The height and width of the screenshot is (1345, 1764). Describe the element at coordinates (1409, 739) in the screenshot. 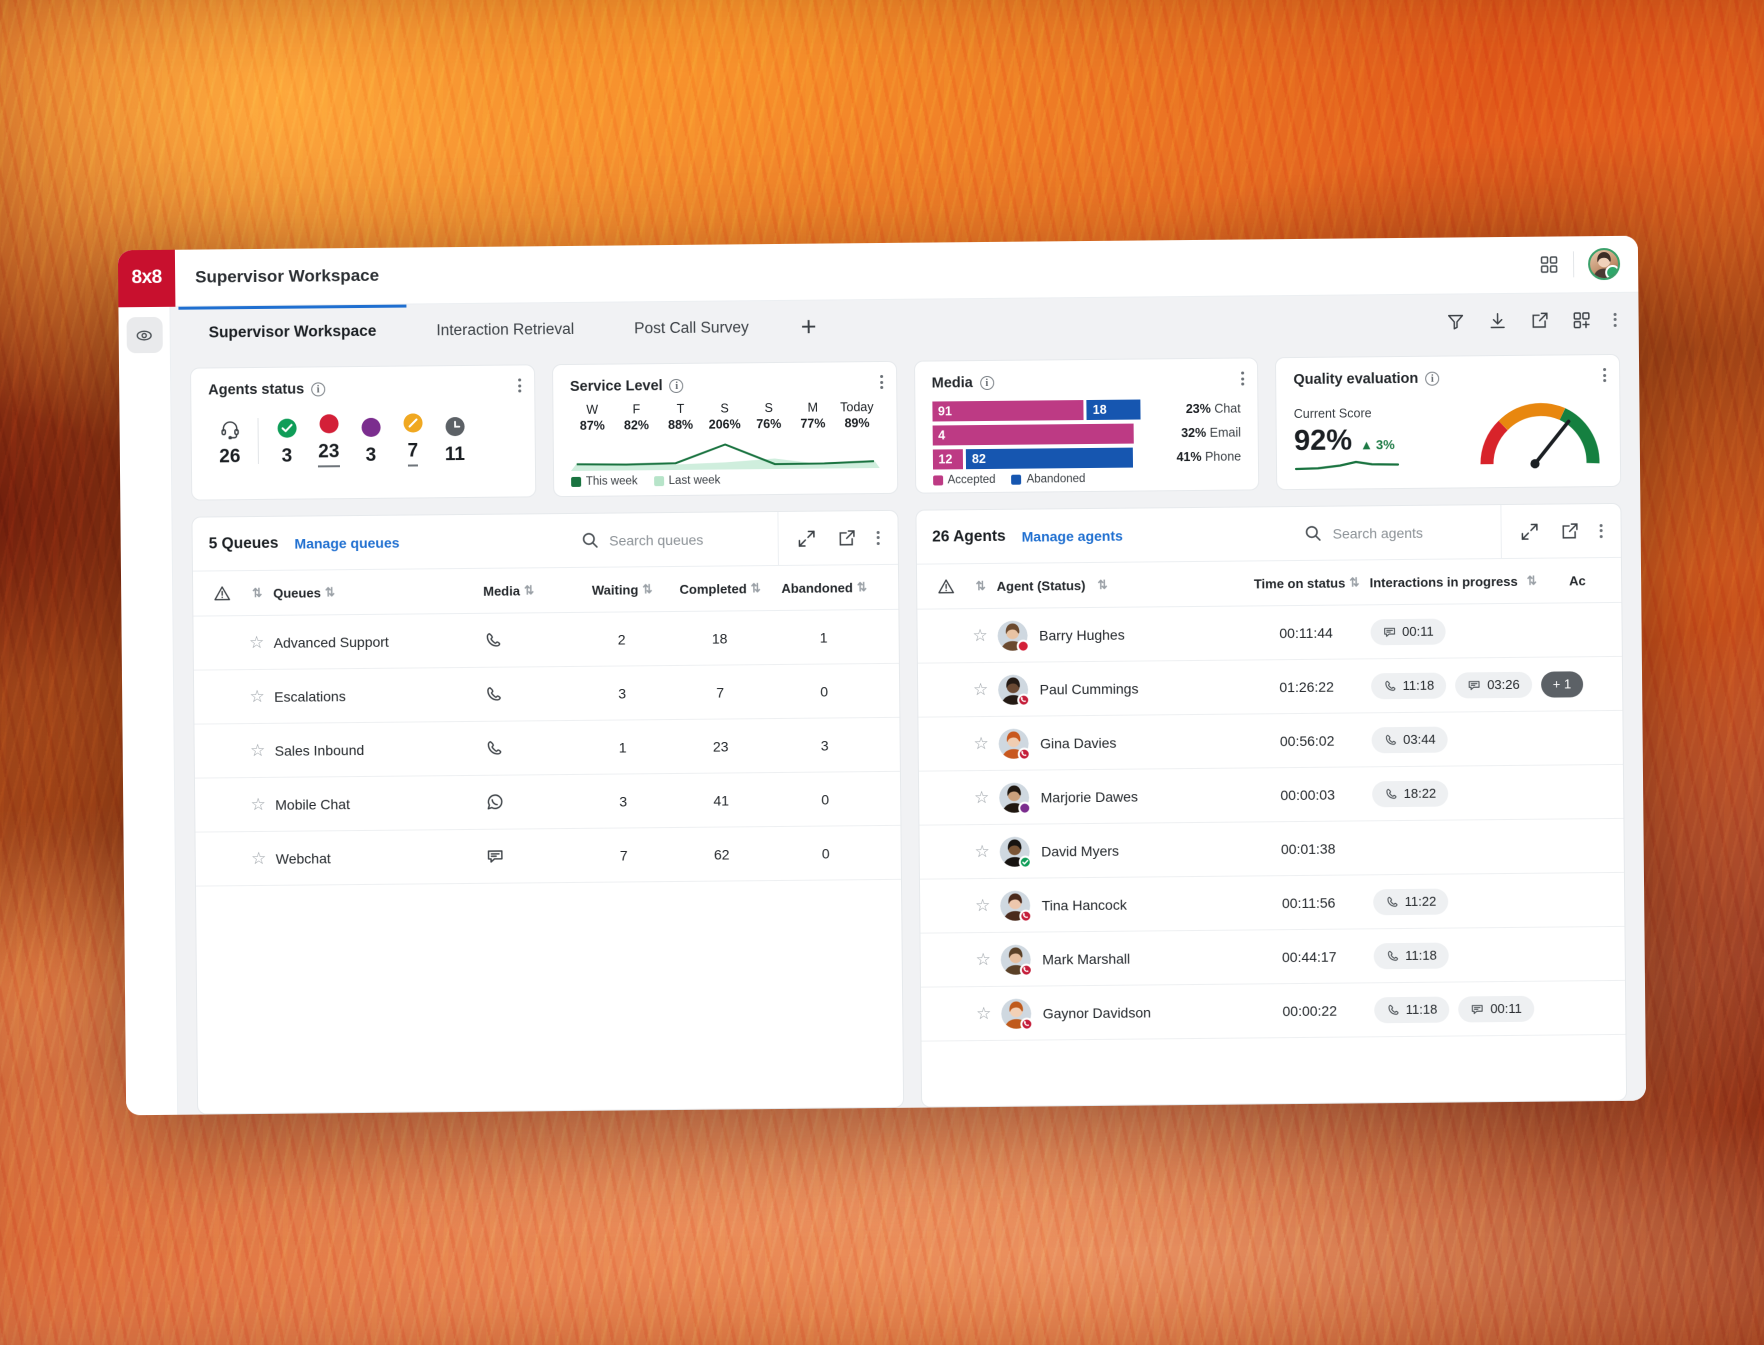

I see `interaction-chip: 03:44` at that location.